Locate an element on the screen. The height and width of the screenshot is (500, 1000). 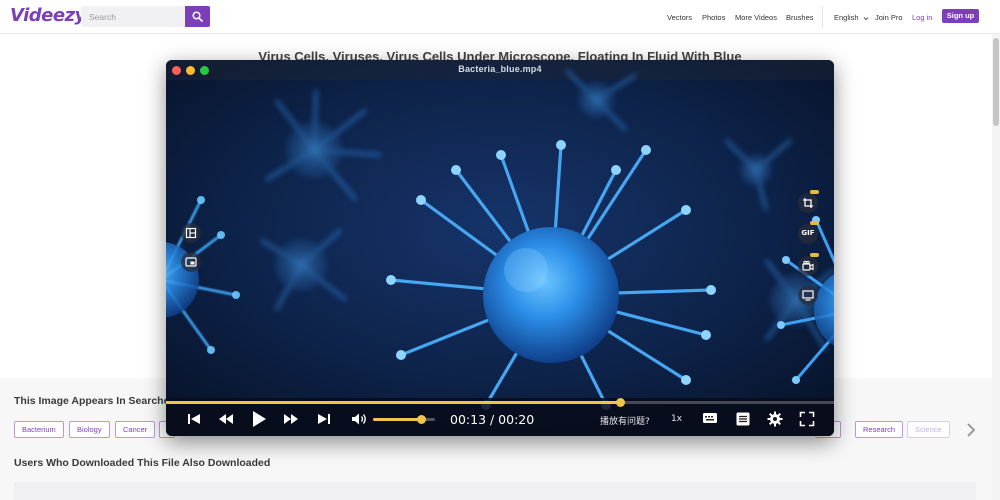
picture-in-picture-icon is located at coordinates (191, 262).